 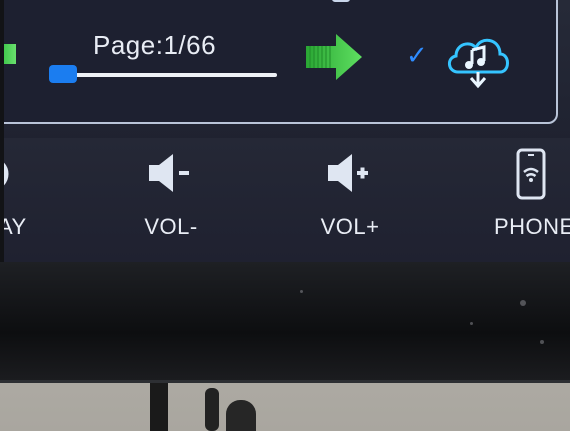 I want to click on star-icon: ☆, so click(x=413, y=1).